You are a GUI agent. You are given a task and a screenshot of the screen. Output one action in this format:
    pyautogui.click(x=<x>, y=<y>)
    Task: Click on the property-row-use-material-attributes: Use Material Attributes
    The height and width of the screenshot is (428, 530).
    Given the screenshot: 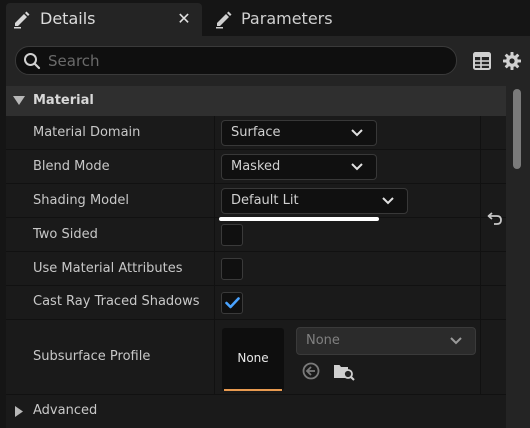 What is the action you would take?
    pyautogui.click(x=256, y=269)
    